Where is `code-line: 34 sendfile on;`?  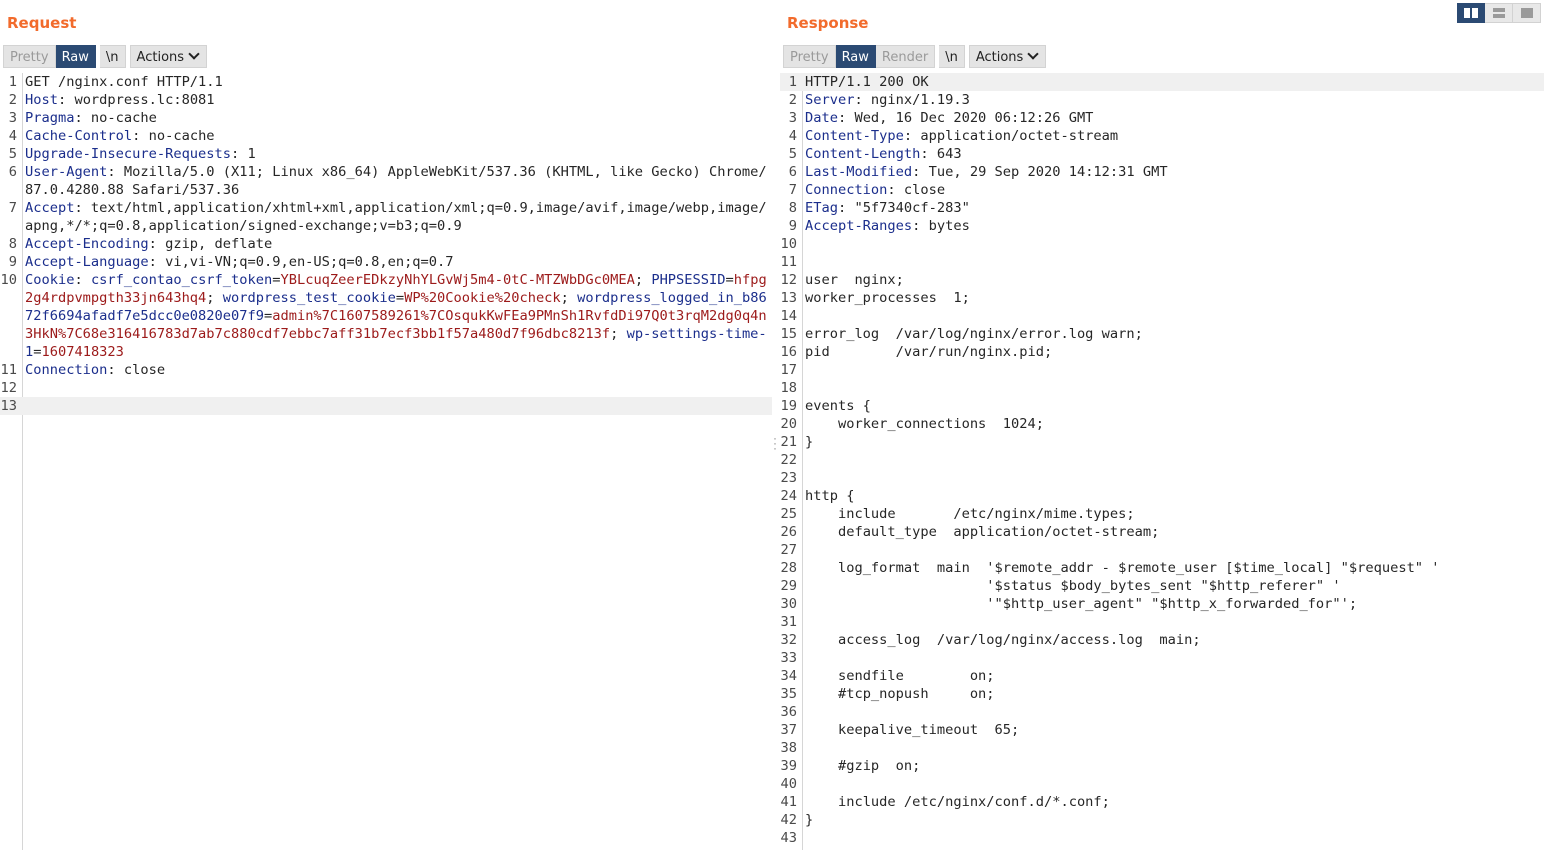
code-line: 34 sendfile on; is located at coordinates (1162, 676).